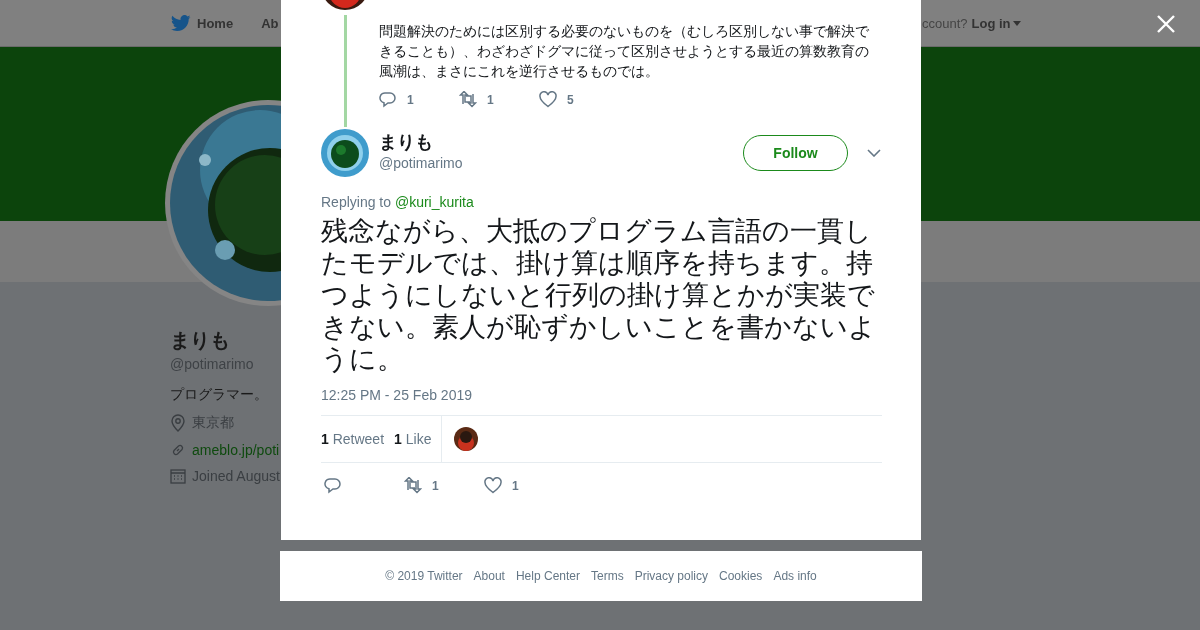 The width and height of the screenshot is (1200, 630). What do you see at coordinates (434, 202) in the screenshot?
I see `mention-link: @kuri_kurita` at bounding box center [434, 202].